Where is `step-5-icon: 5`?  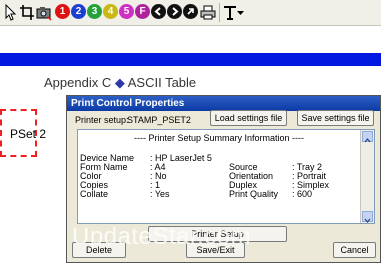 step-5-icon: 5 is located at coordinates (126, 11).